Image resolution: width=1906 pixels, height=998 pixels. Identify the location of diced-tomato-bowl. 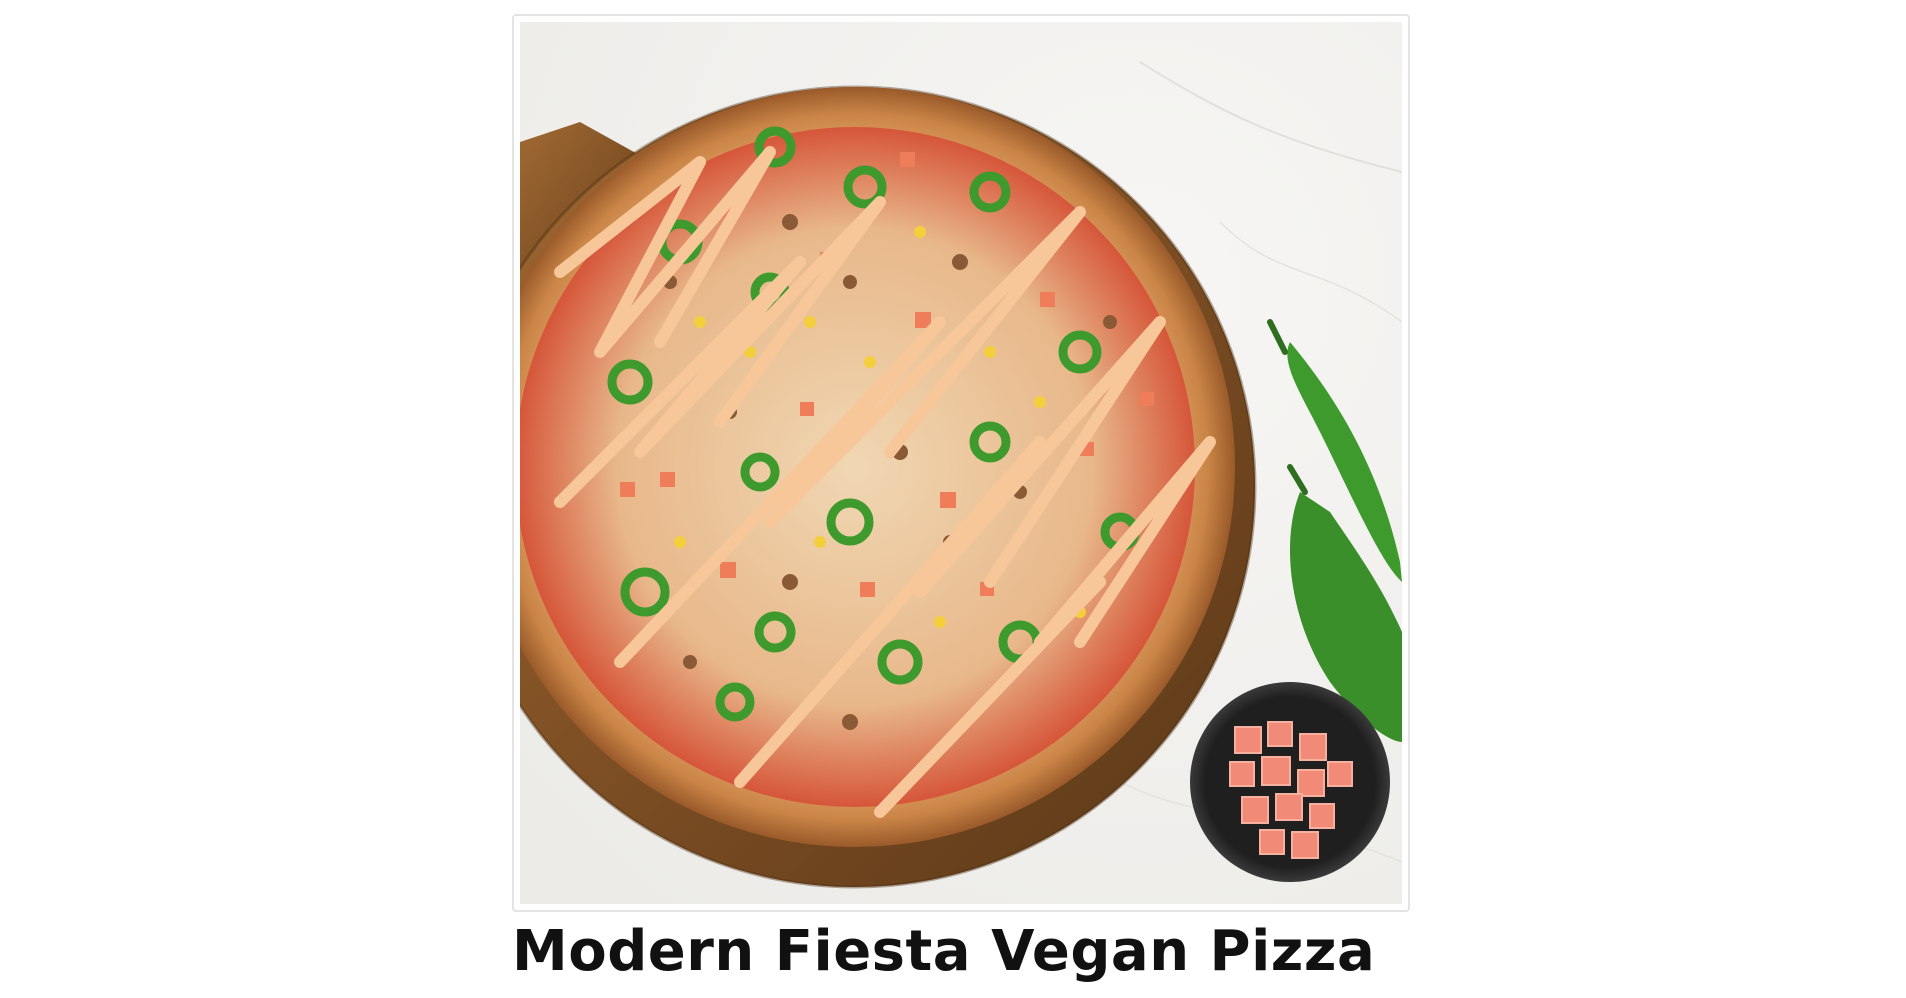
(1290, 782).